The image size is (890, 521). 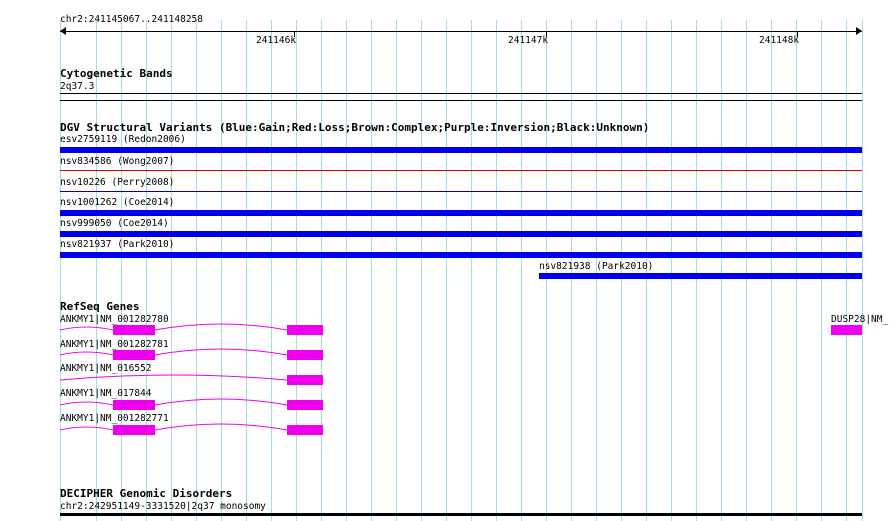 What do you see at coordinates (146, 493) in the screenshot?
I see `track-title-decipher: DECIPHER Genomic Disorders` at bounding box center [146, 493].